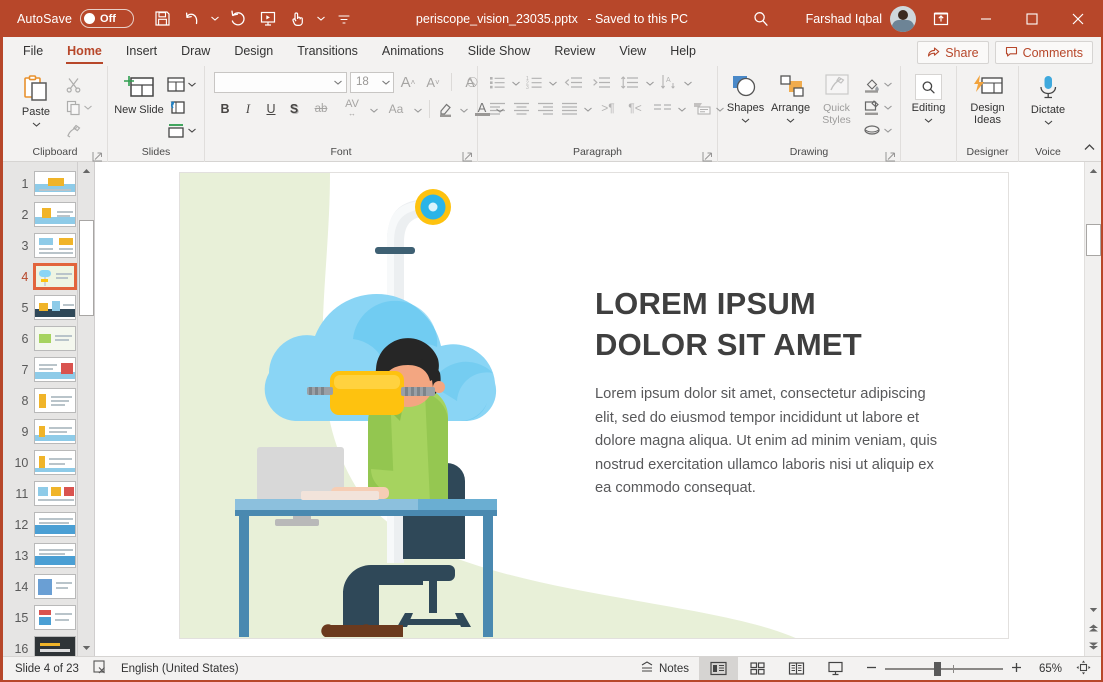 This screenshot has width=1103, height=682. Describe the element at coordinates (408, 82) in the screenshot. I see `grow-font-icon: A ˄` at that location.